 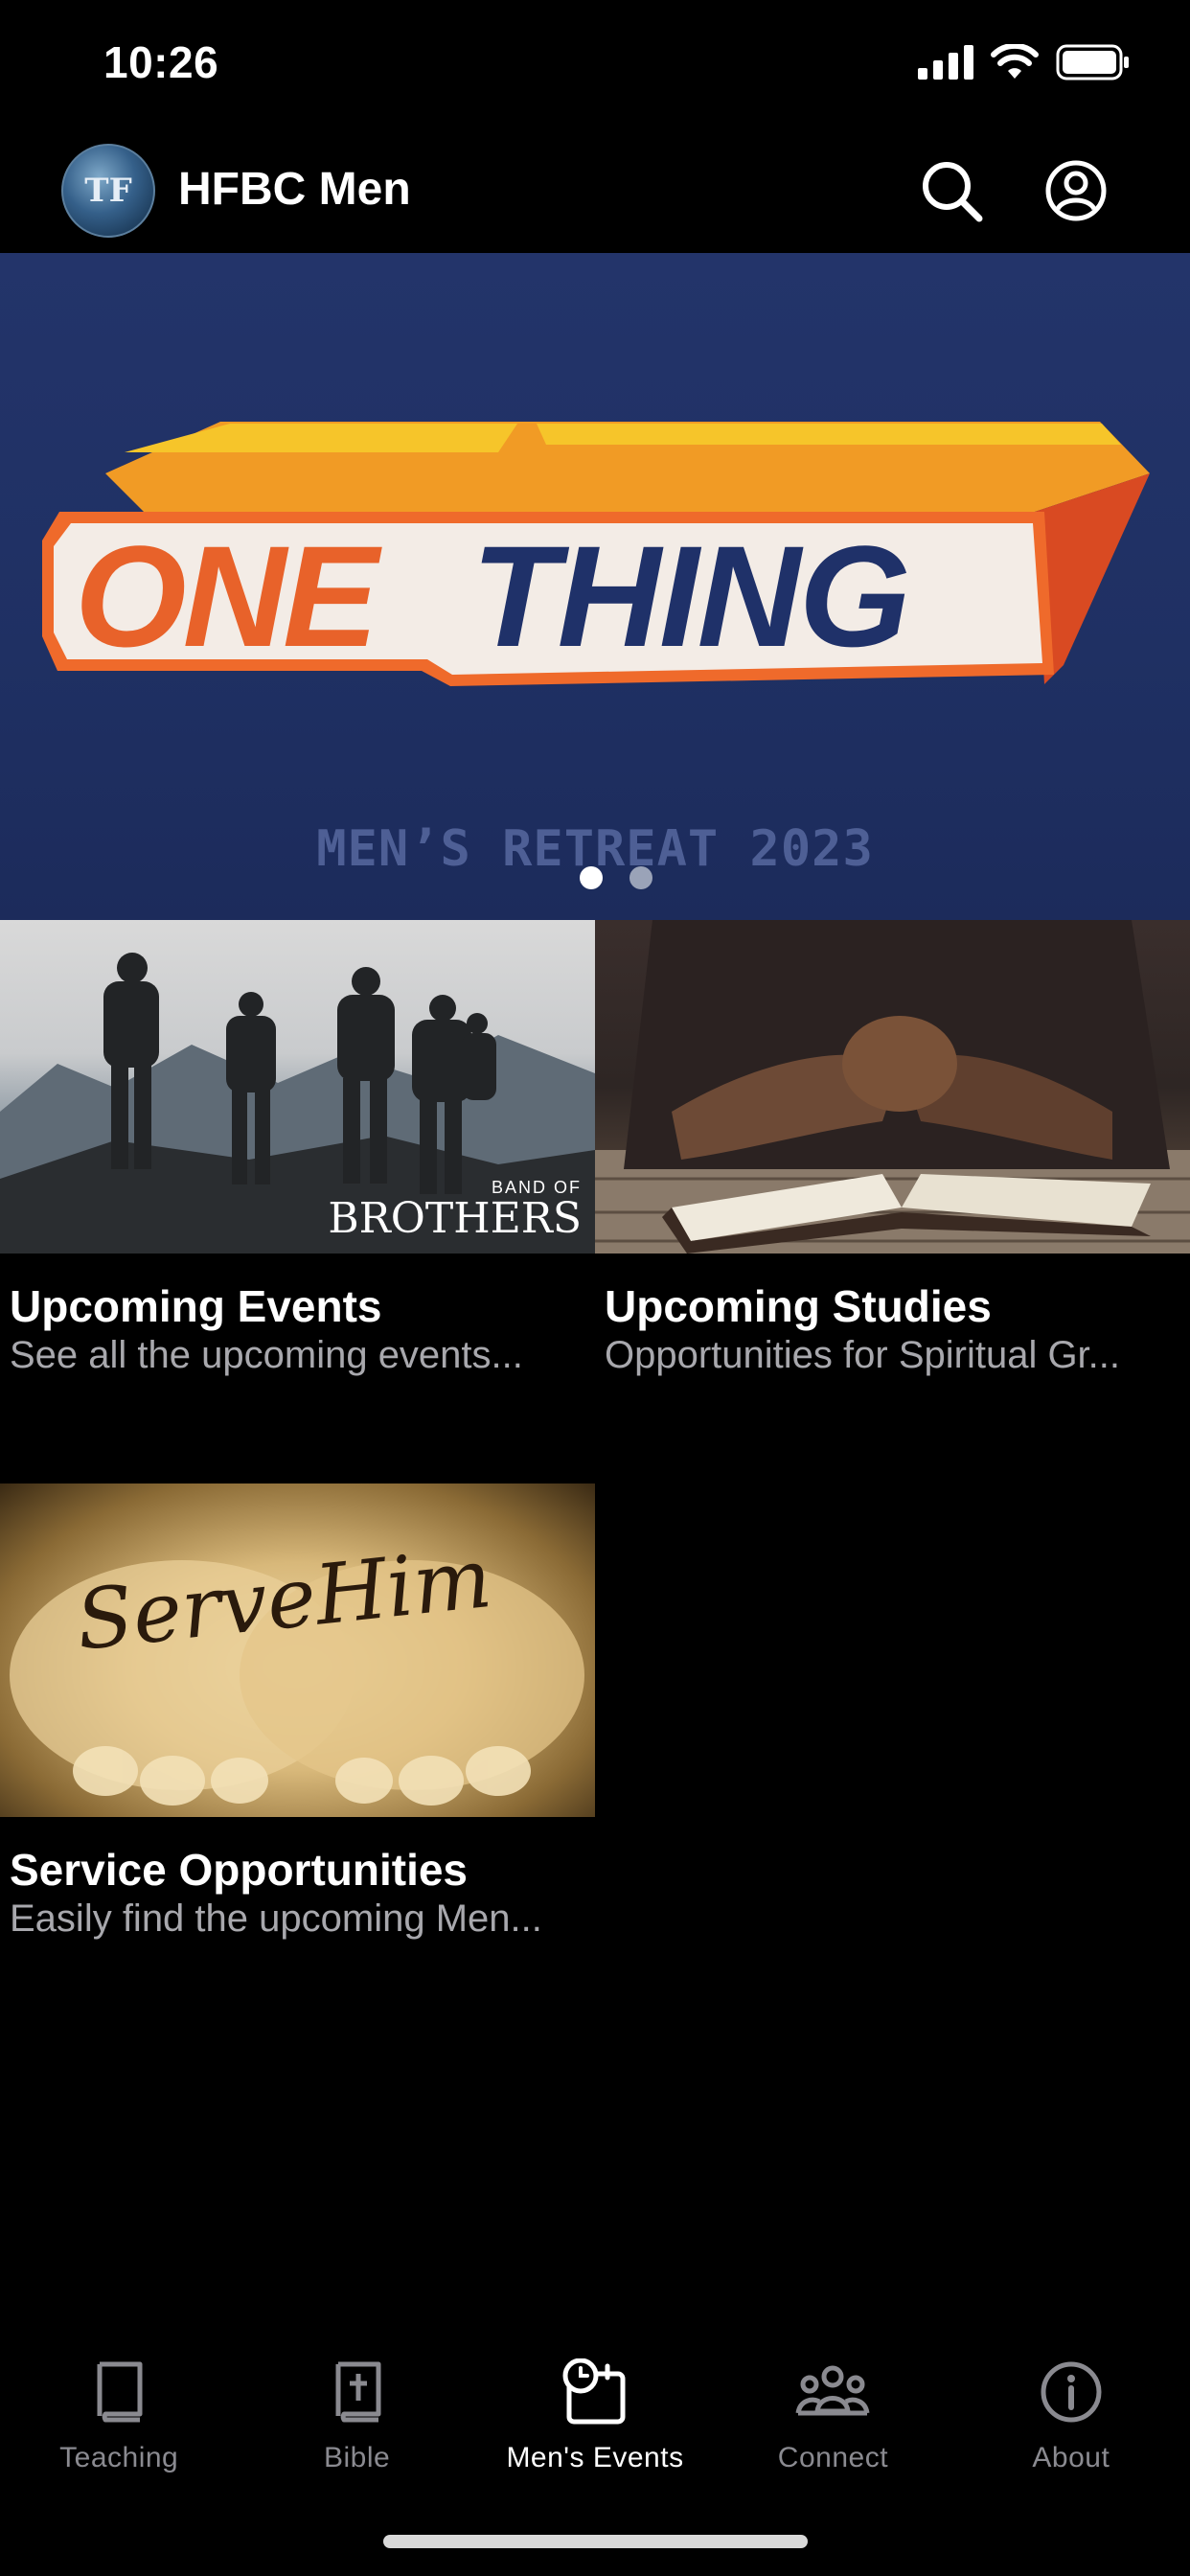 What do you see at coordinates (946, 63) in the screenshot?
I see `cellular-signal-icon` at bounding box center [946, 63].